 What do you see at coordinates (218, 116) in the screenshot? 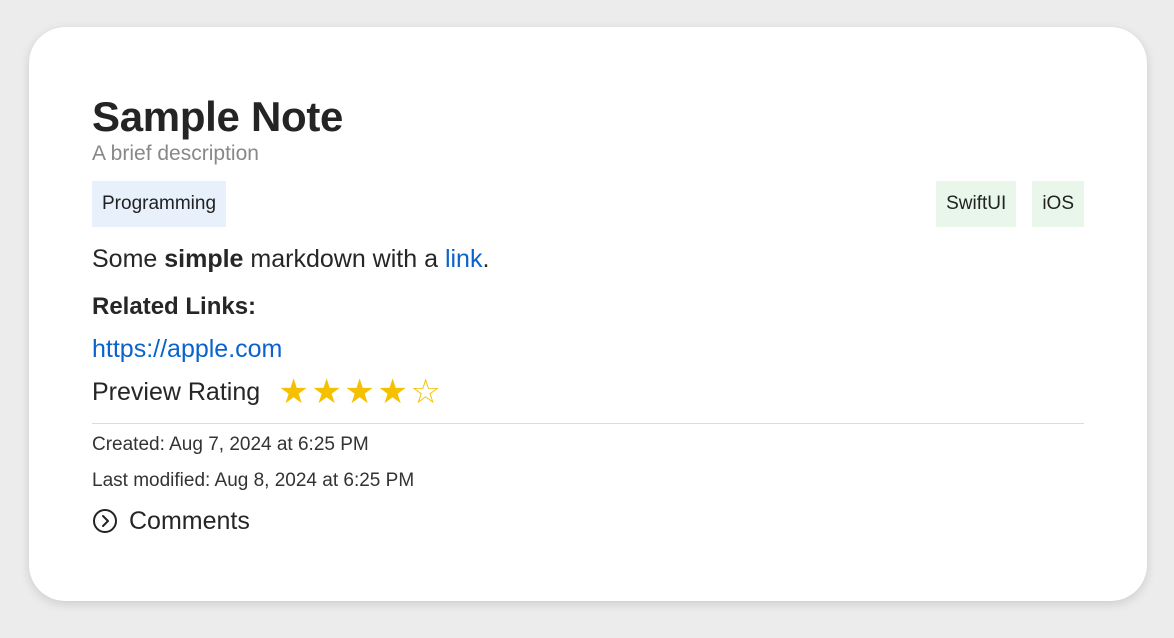
I see `note-title: Sample Note` at bounding box center [218, 116].